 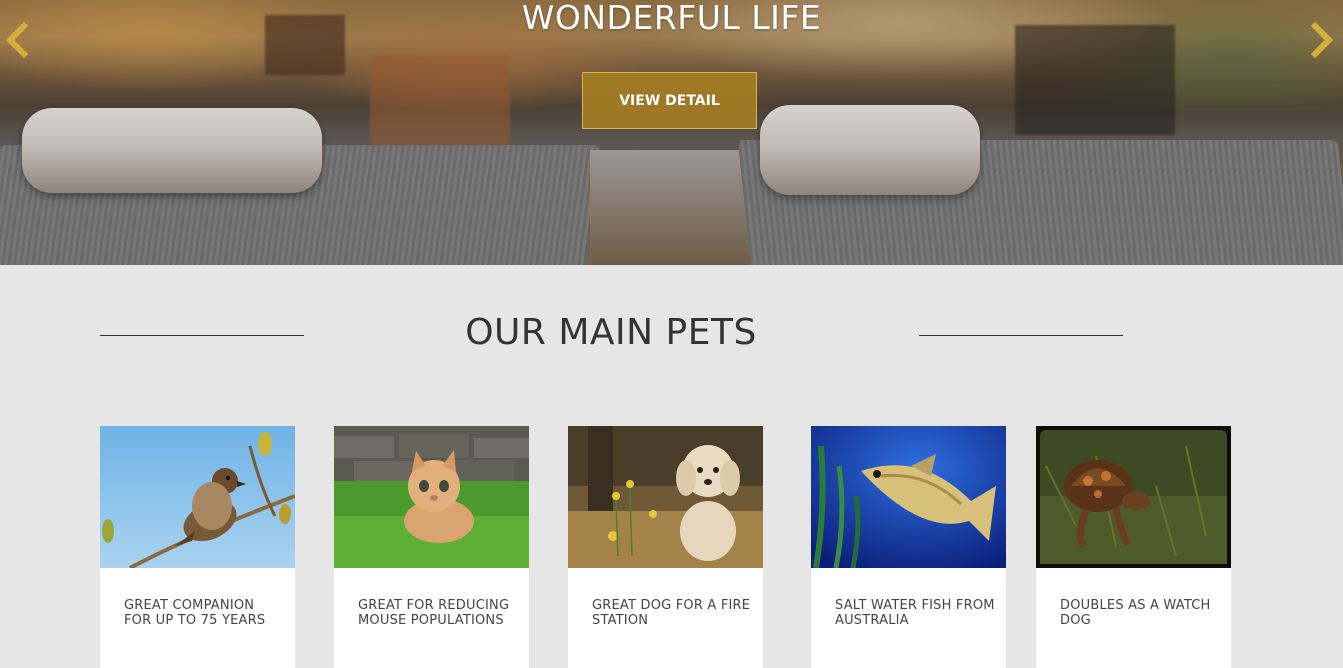 I want to click on pet-card-kitten: GREAT FOR REDUCING MOUSE POPULATIONS, so click(x=431, y=547).